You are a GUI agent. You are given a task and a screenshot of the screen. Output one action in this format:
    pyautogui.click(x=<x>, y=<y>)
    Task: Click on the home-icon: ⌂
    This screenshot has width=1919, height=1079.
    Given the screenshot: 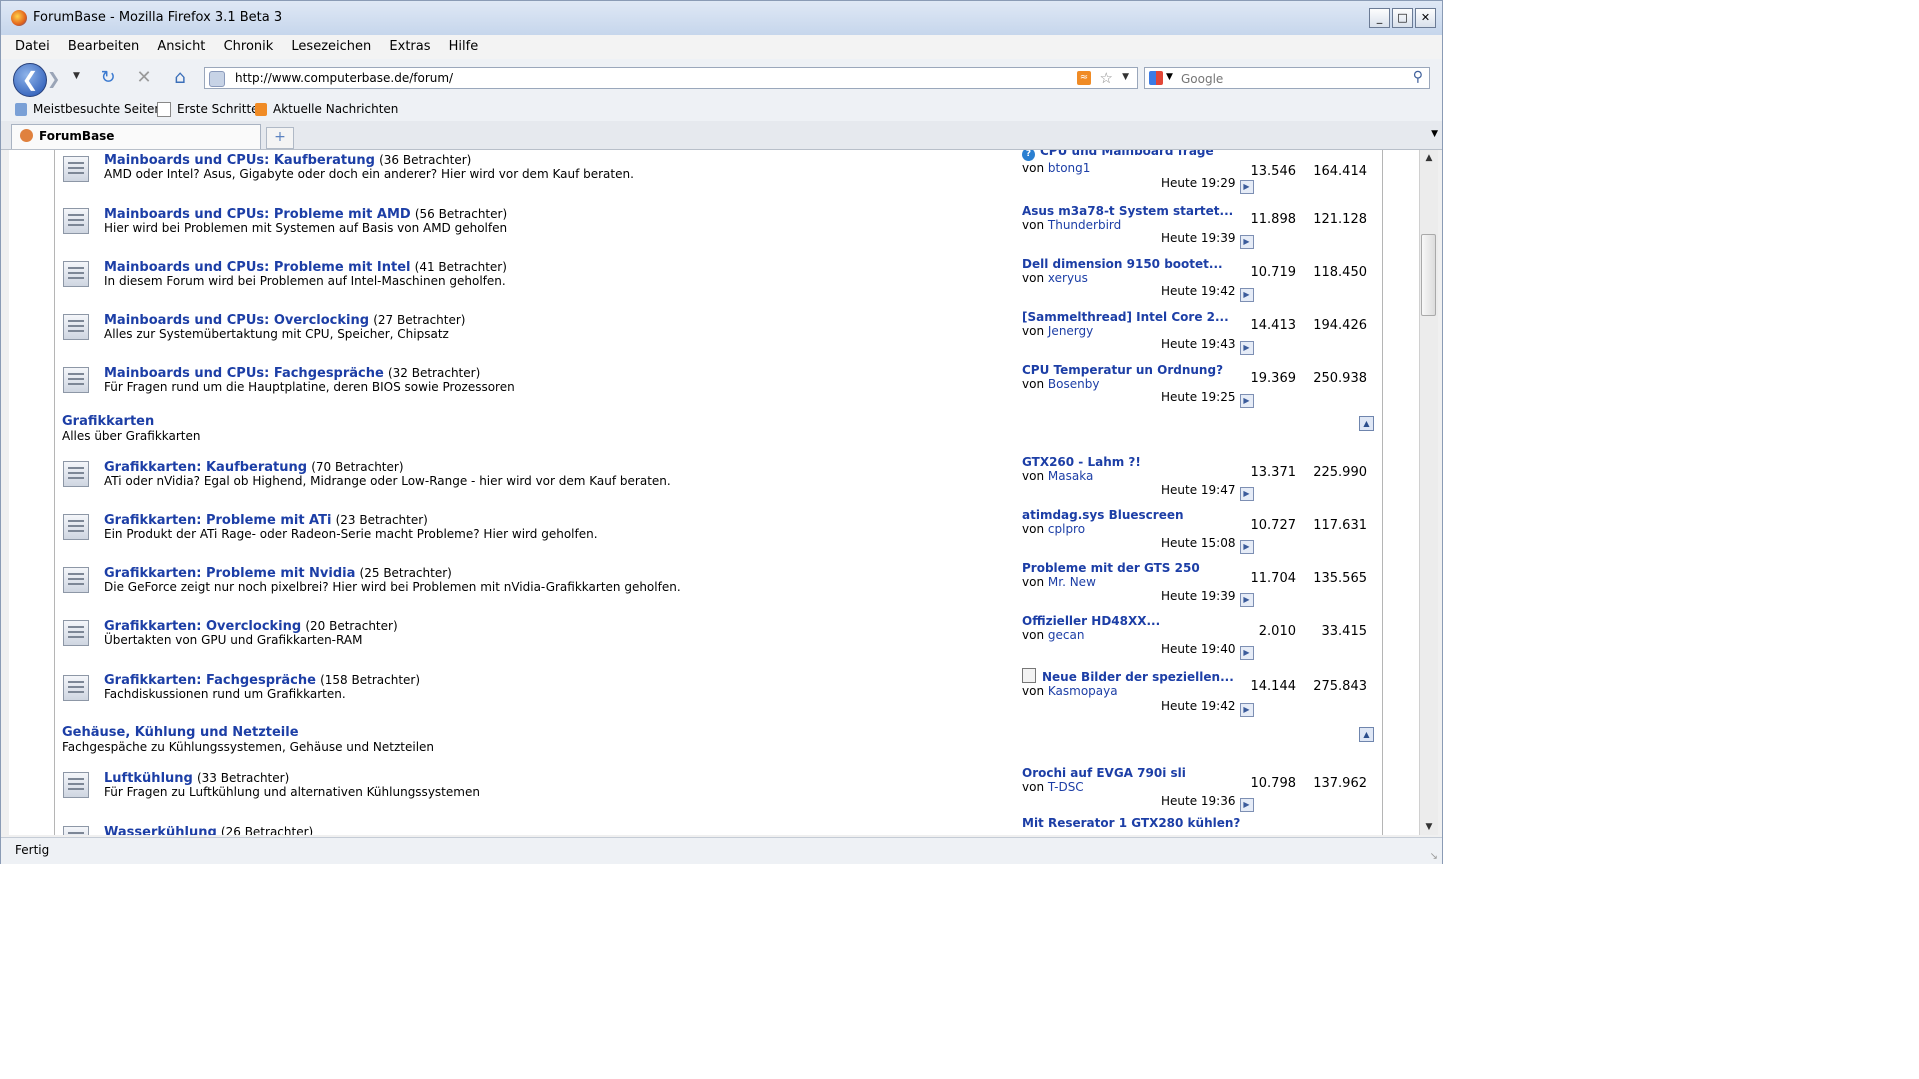 What is the action you would take?
    pyautogui.click(x=180, y=78)
    